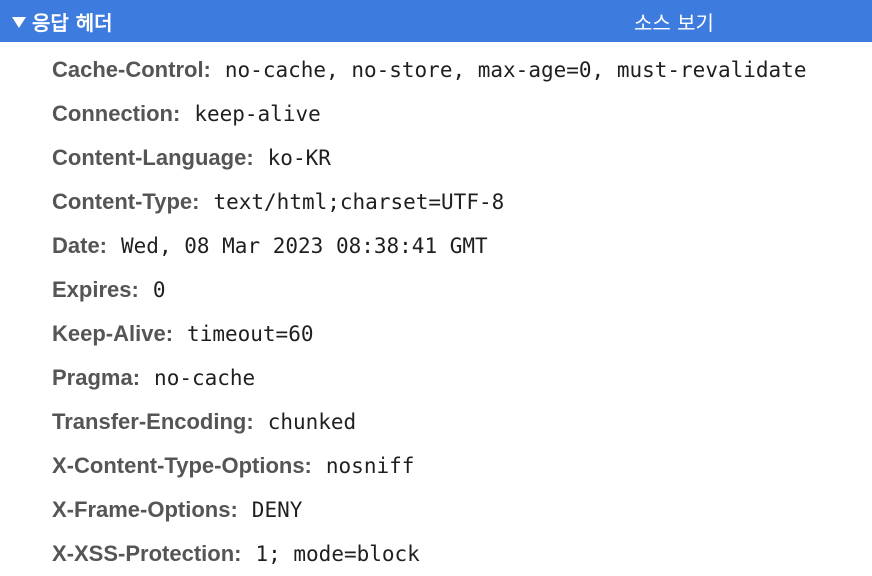 The width and height of the screenshot is (872, 576). I want to click on header-name: Keep-Alive:, so click(113, 333).